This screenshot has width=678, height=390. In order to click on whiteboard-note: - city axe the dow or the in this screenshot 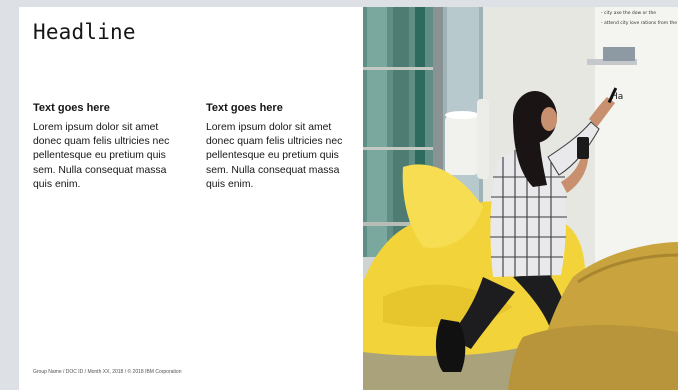, I will do `click(628, 13)`.